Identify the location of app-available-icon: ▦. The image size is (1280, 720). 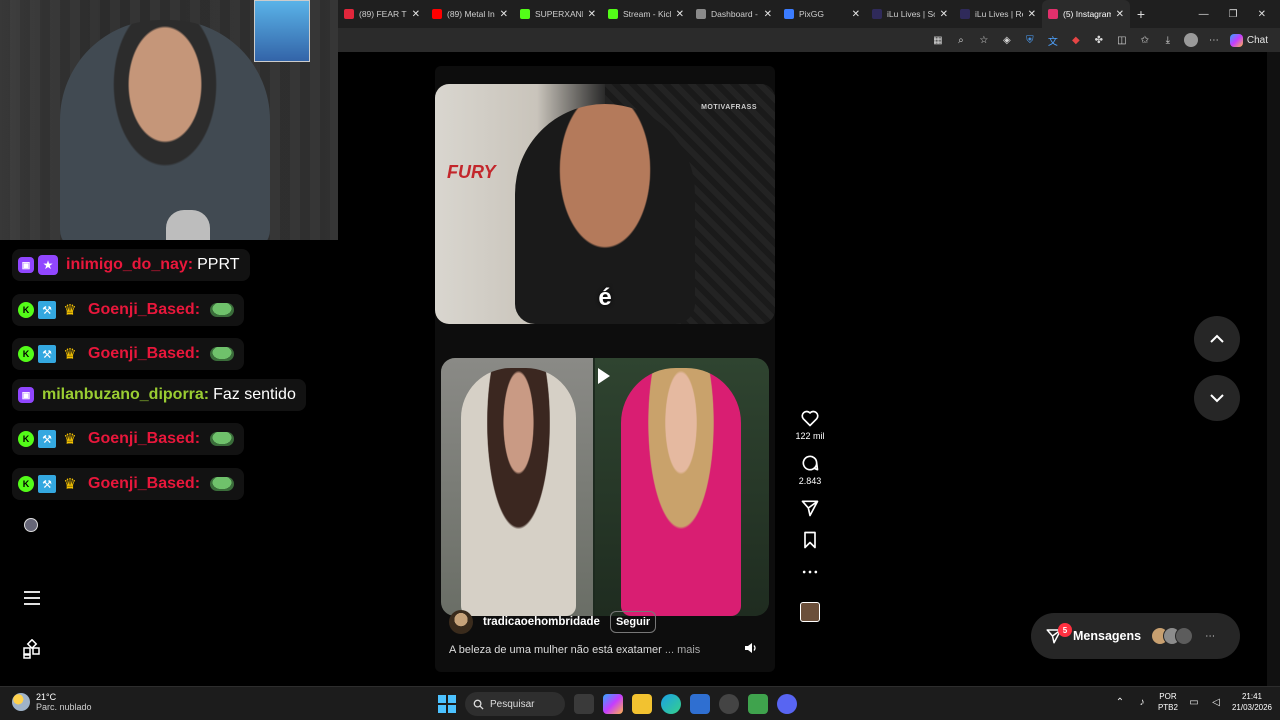
(938, 40).